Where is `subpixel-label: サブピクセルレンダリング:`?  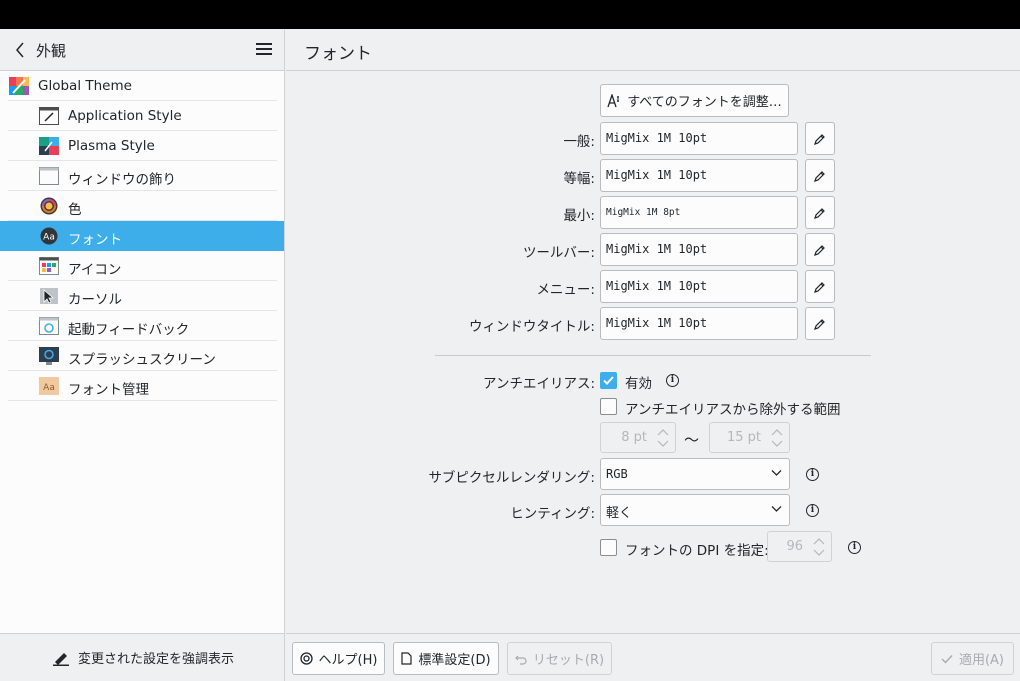
subpixel-label: サブピクセルレンダリング: is located at coordinates (511, 478).